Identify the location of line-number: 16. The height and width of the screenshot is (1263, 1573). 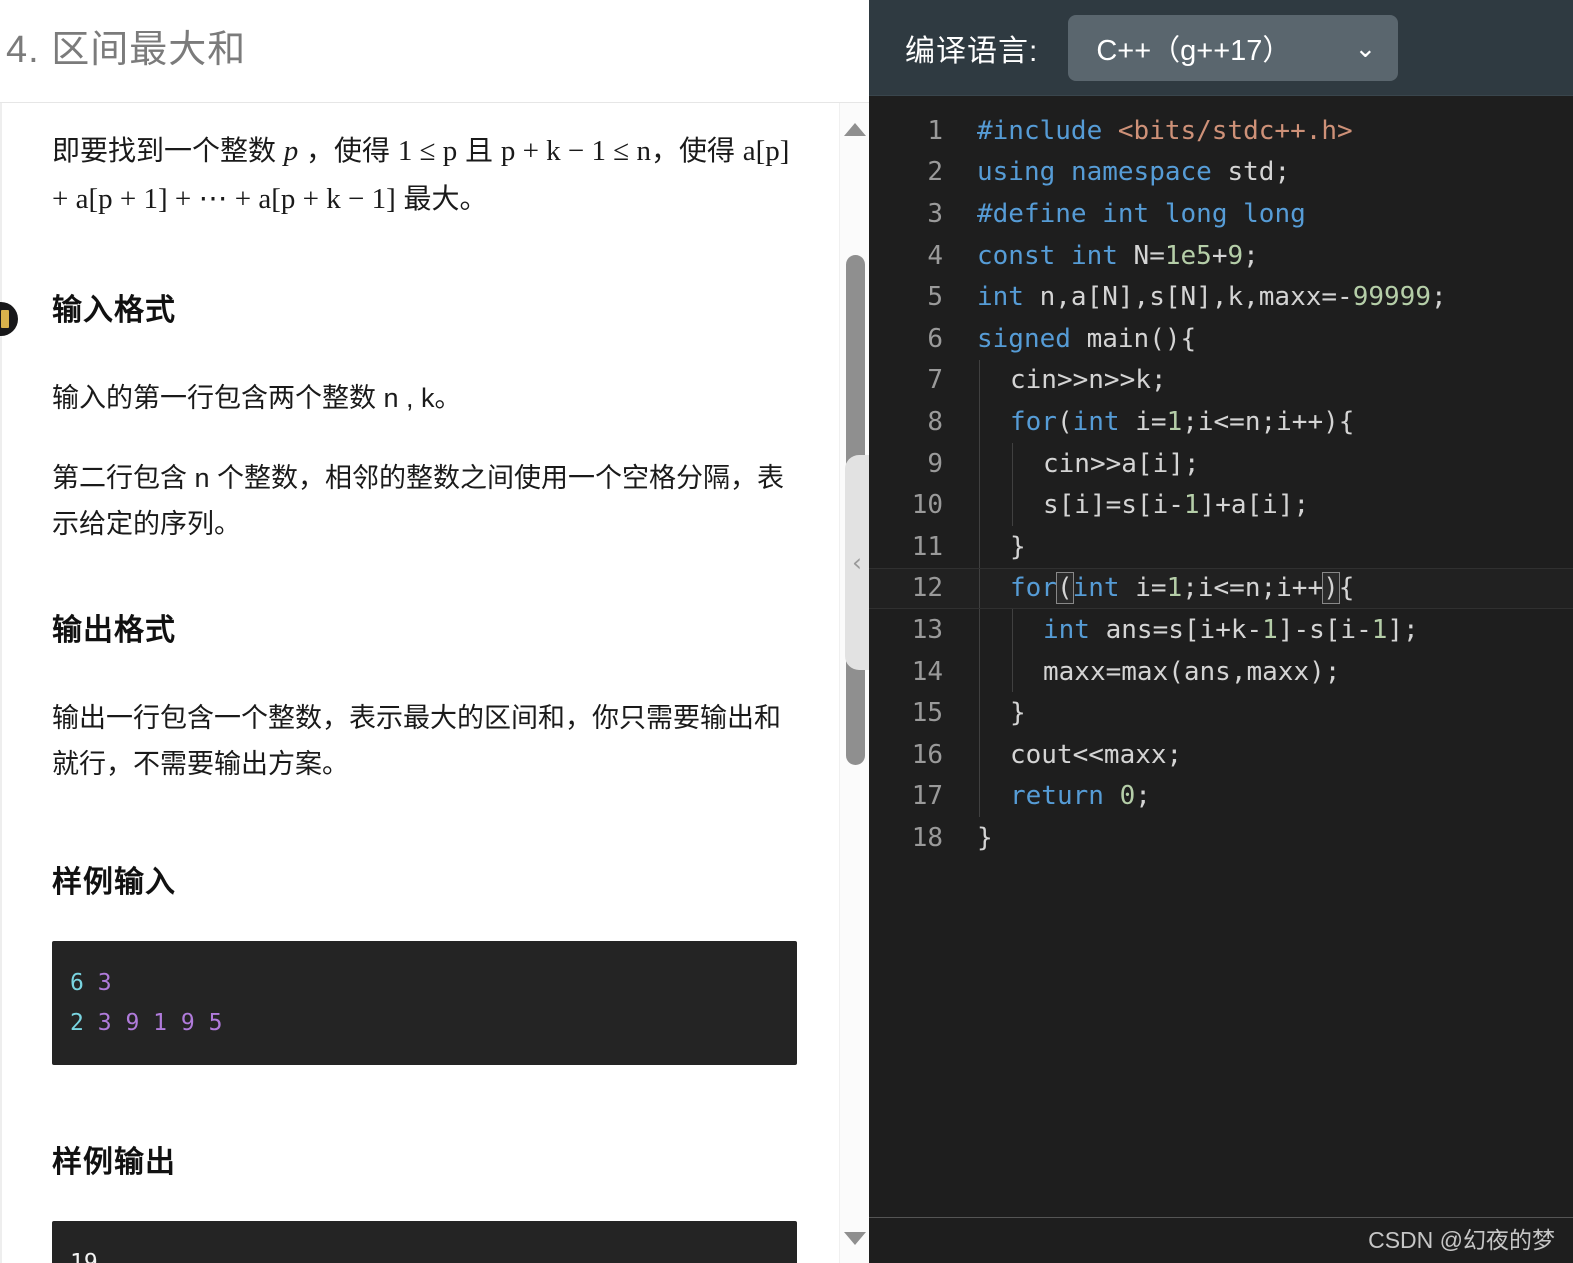
(927, 754).